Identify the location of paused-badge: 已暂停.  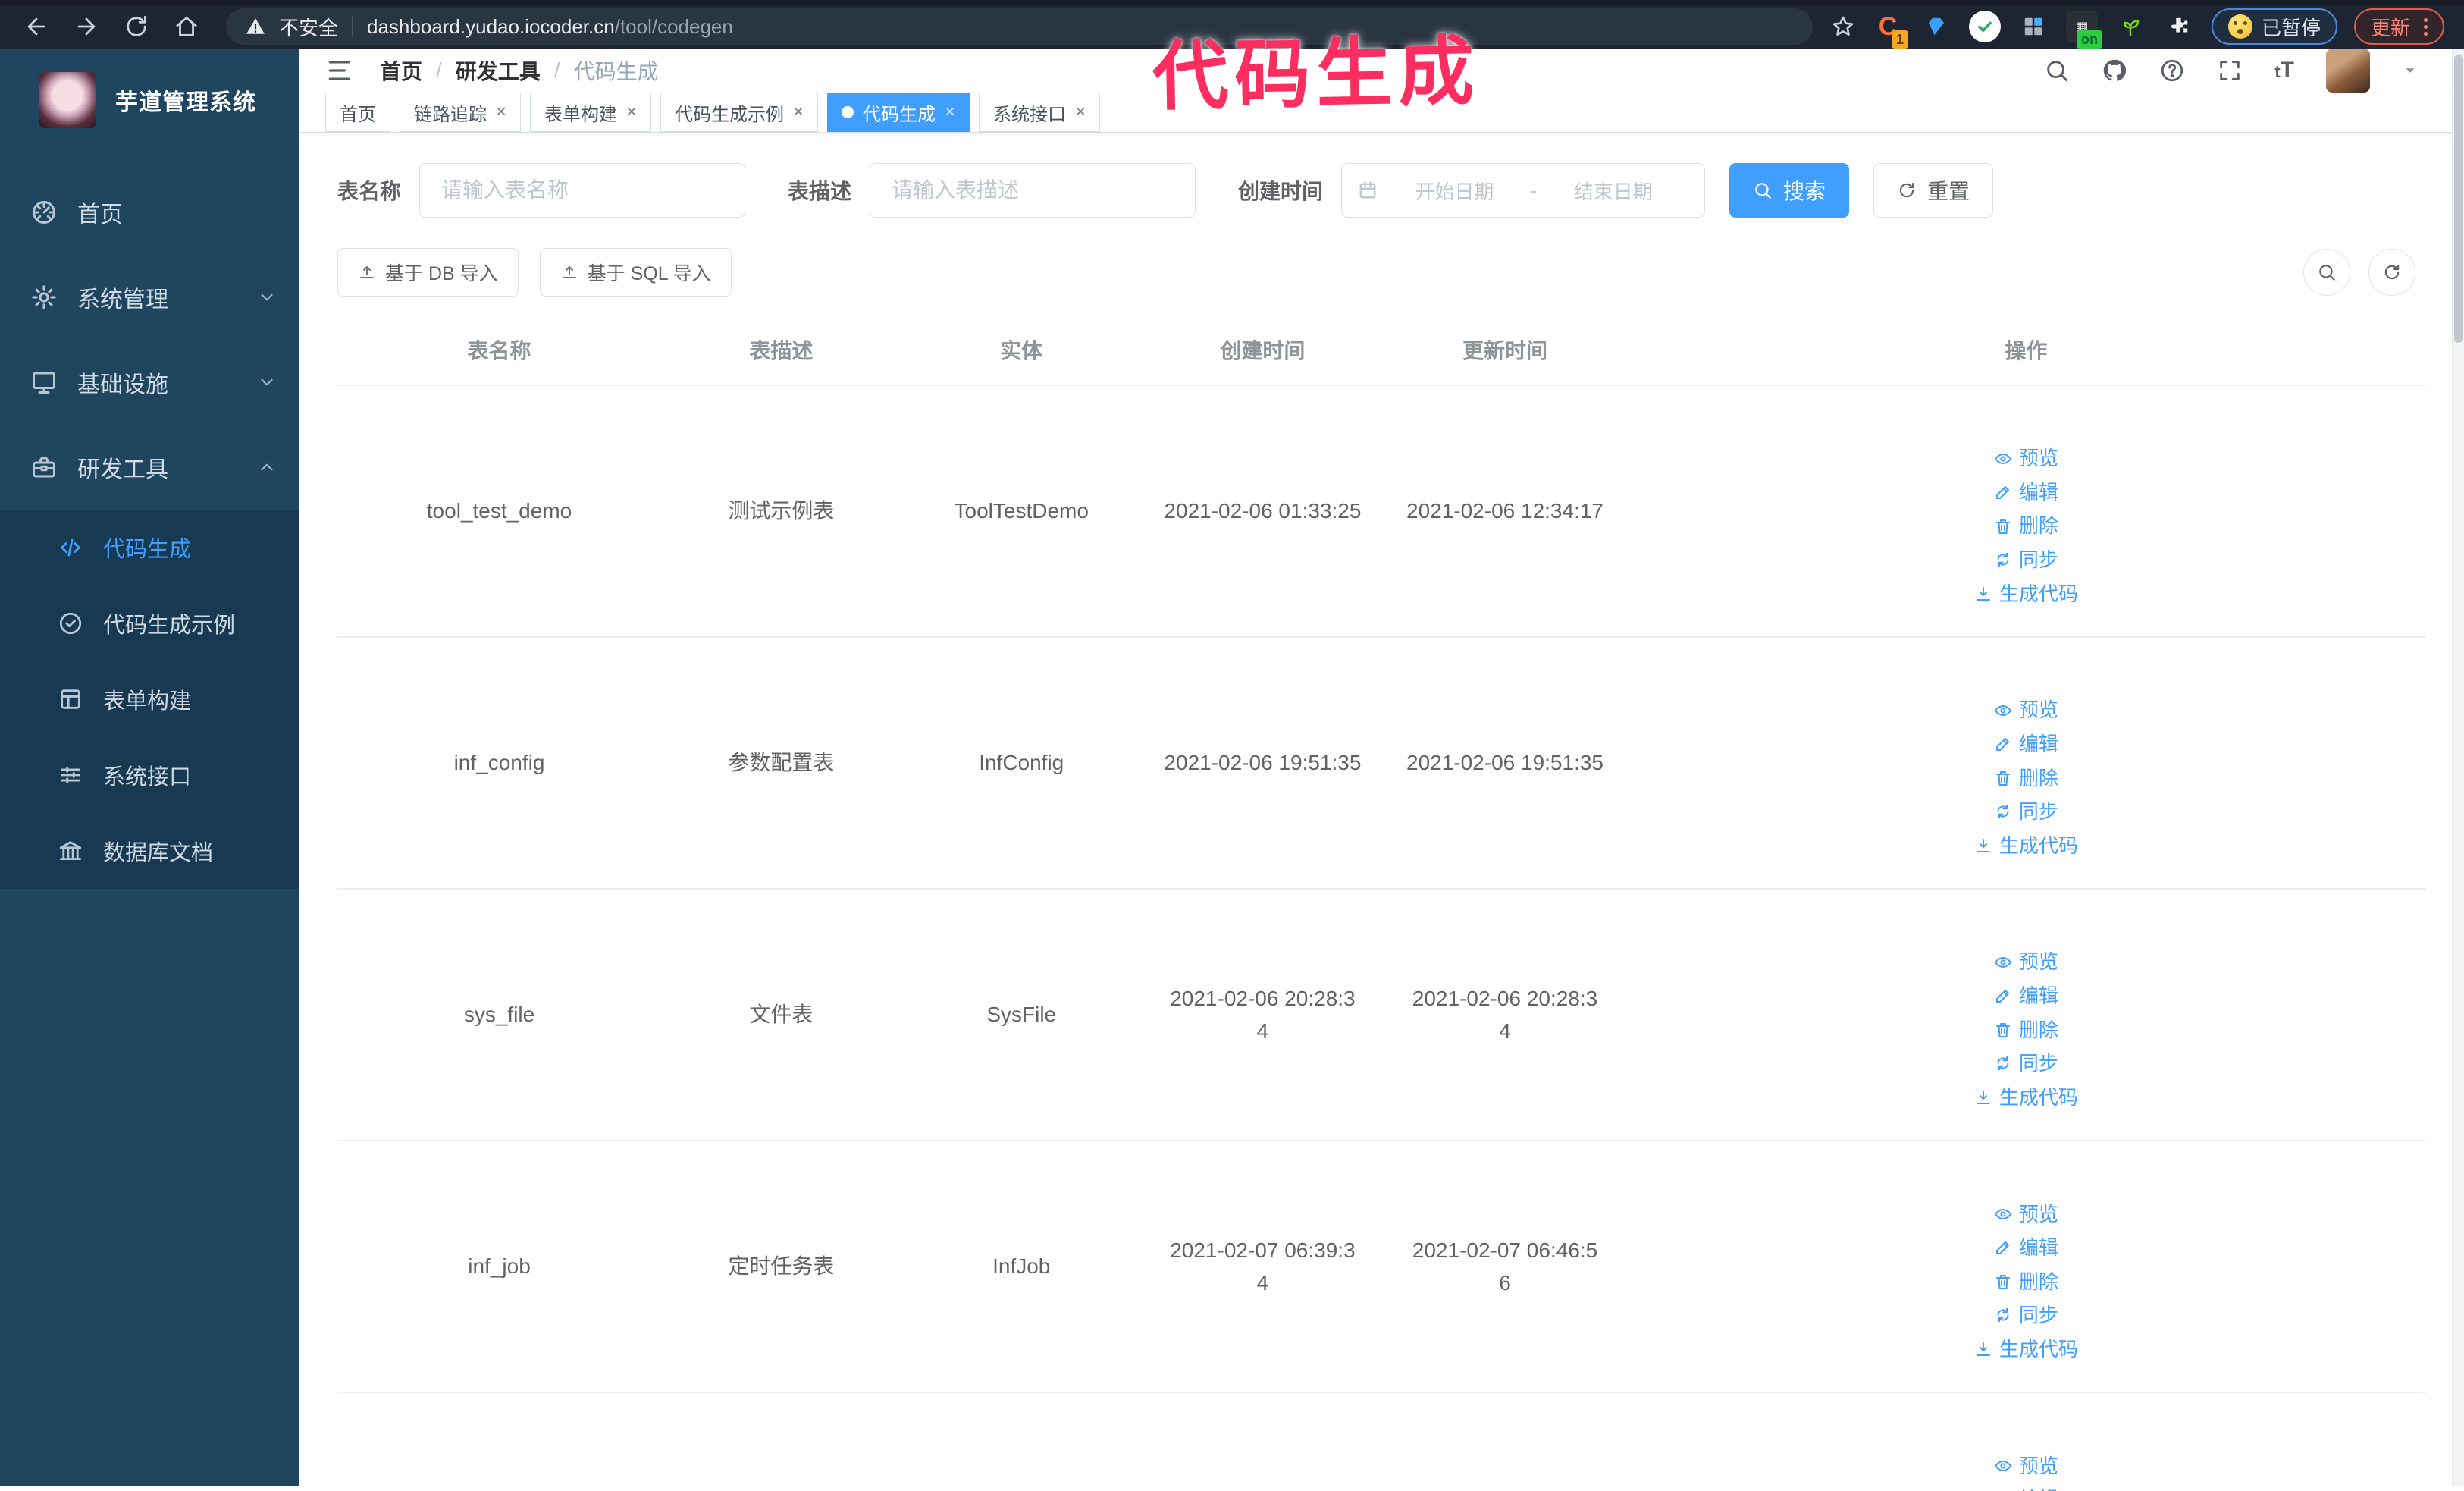
(2274, 26).